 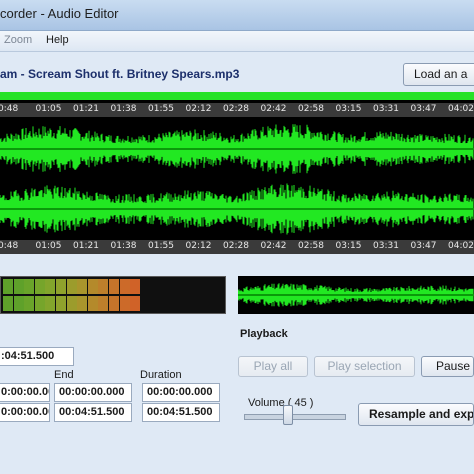 What do you see at coordinates (237, 149) in the screenshot?
I see `waveform-channel-left` at bounding box center [237, 149].